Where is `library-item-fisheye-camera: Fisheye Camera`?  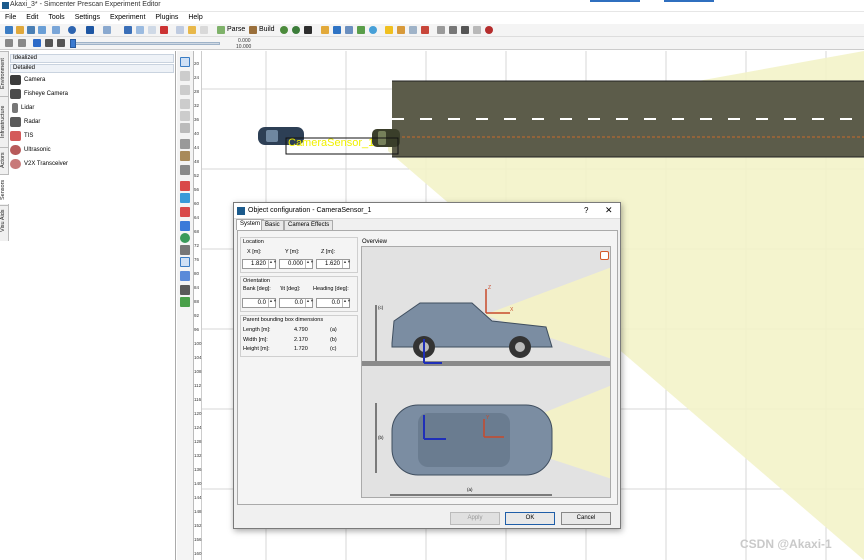
library-item-fisheye-camera: Fisheye Camera is located at coordinates (39, 94).